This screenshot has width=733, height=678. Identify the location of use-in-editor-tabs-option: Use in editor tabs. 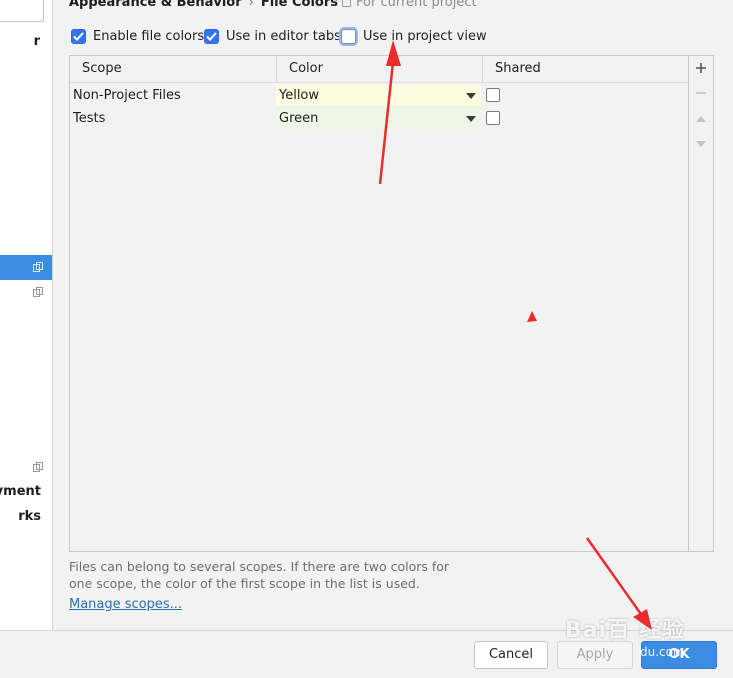
(272, 36).